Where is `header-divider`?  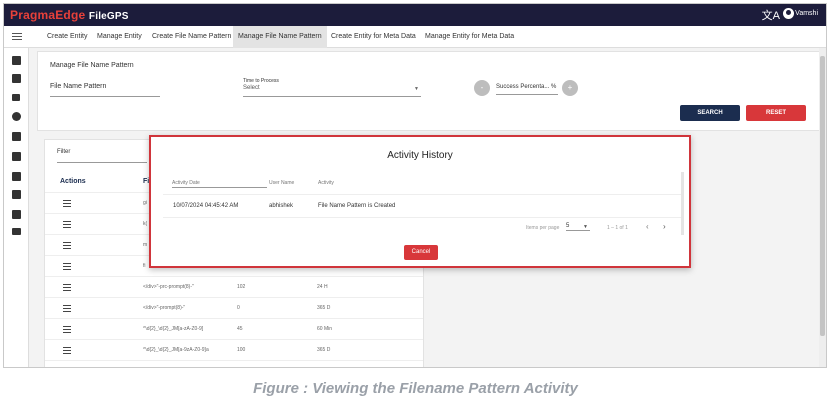 header-divider is located at coordinates (219, 187).